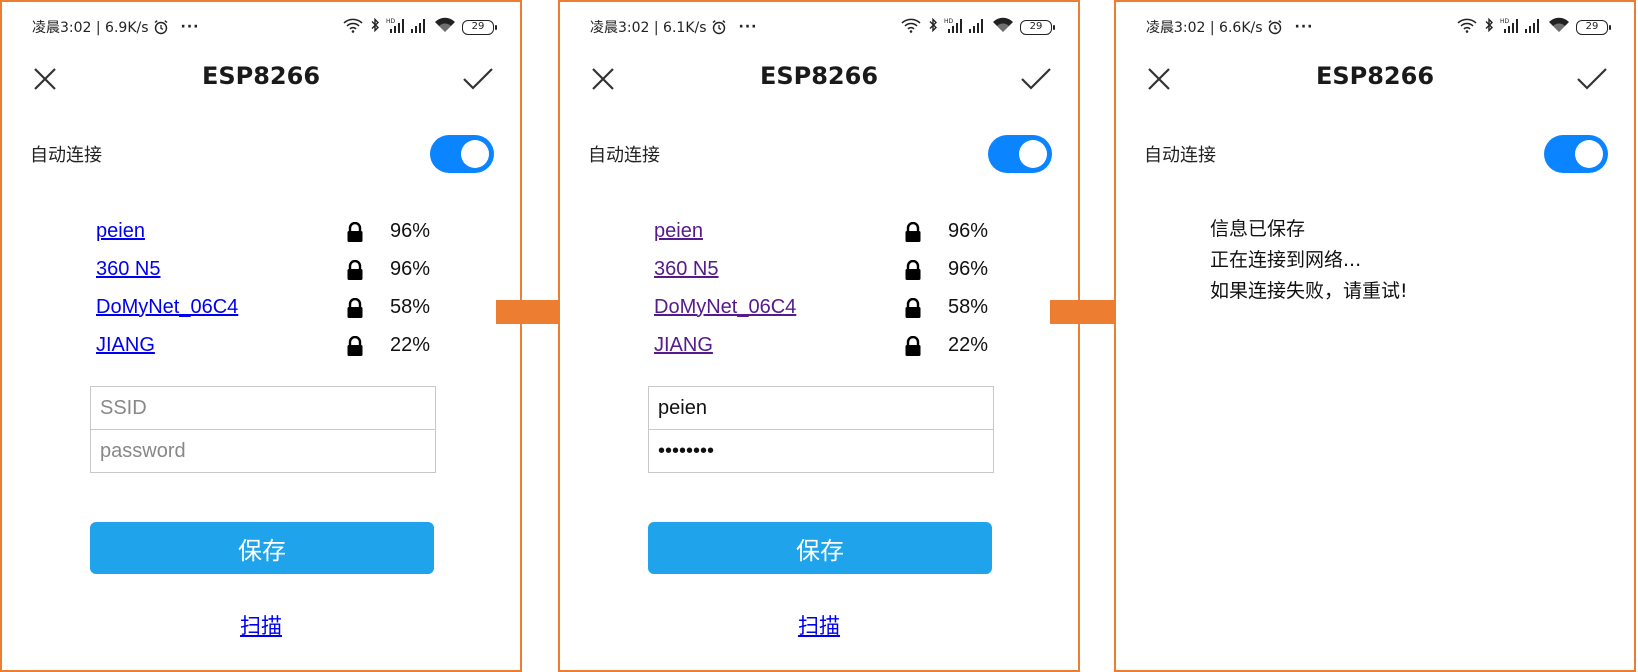 The width and height of the screenshot is (1638, 672). What do you see at coordinates (90, 28) in the screenshot?
I see `status-time-speed: 凌晨3:02 | 6.9K/s` at bounding box center [90, 28].